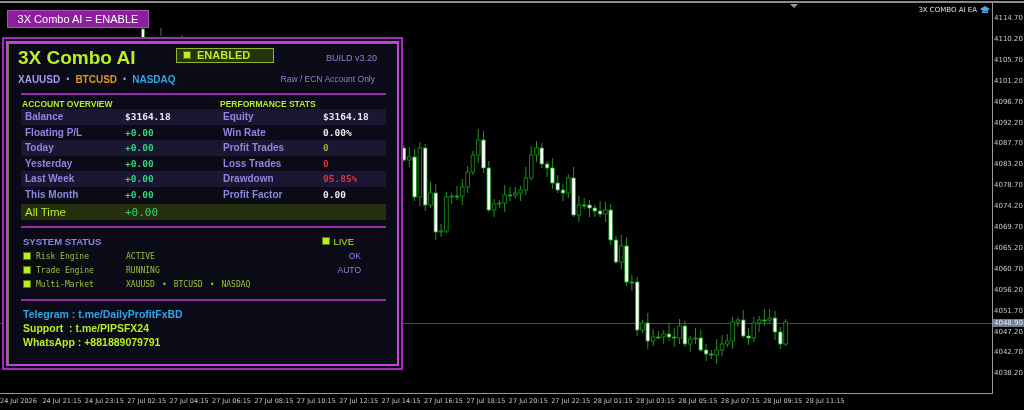 The height and width of the screenshot is (410, 1024). Describe the element at coordinates (140, 284) in the screenshot. I see `market-label: XAUUSD` at that location.